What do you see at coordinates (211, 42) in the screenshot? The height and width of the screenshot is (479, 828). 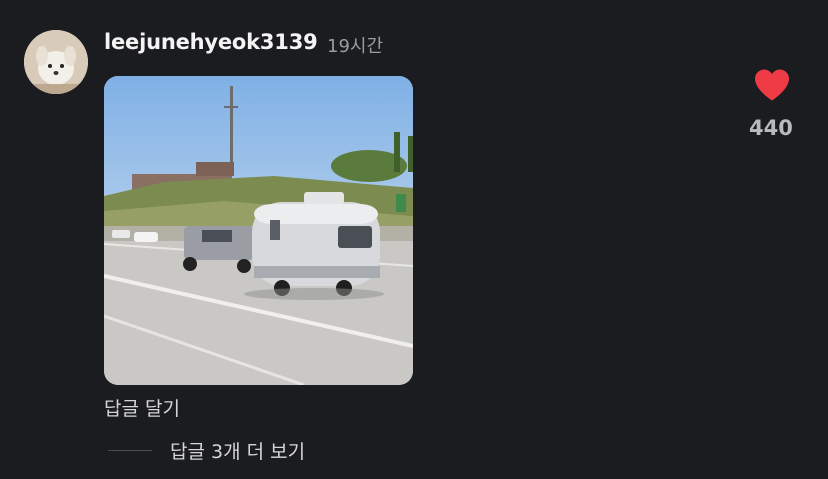 I see `username: leejunehyeok3139` at bounding box center [211, 42].